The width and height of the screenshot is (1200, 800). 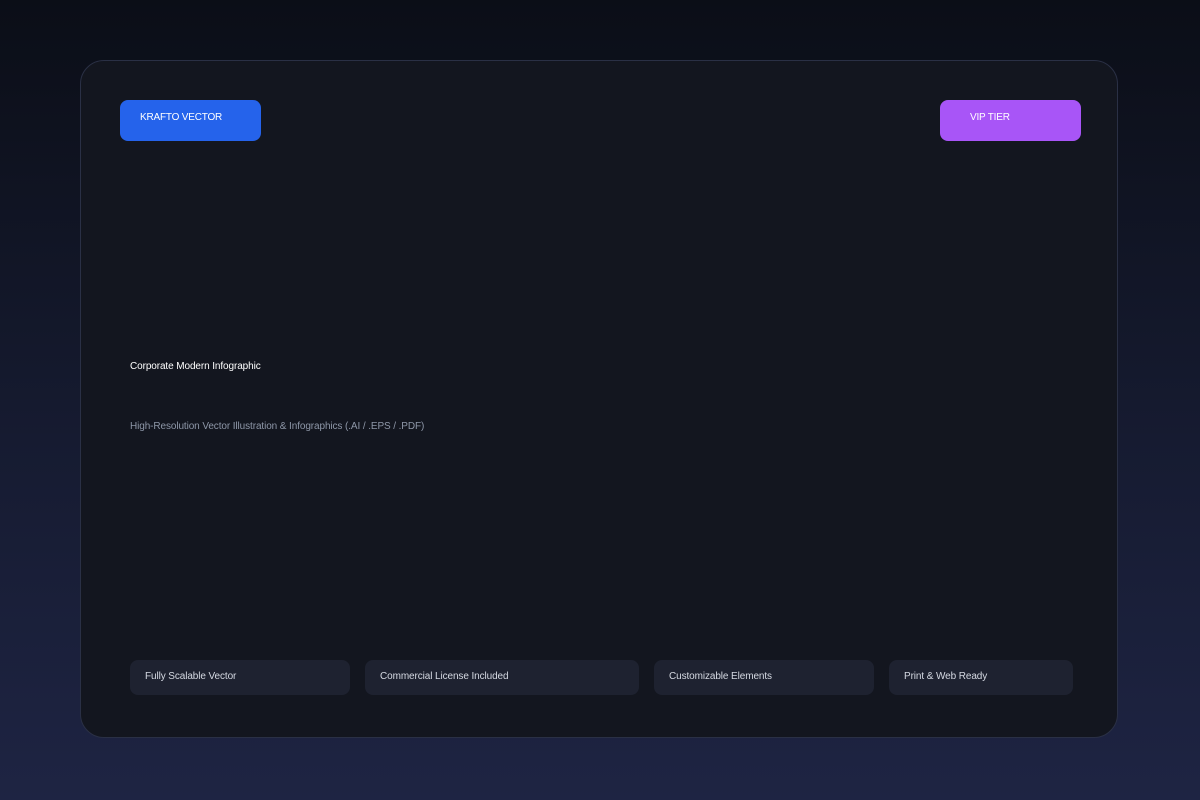 I want to click on product-title: Corporate Modern Infographic, so click(x=195, y=366).